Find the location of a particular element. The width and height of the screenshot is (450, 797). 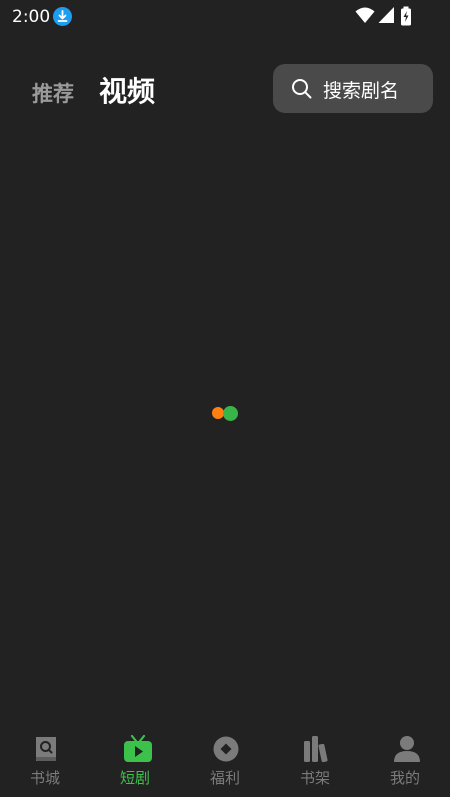

search-box: 搜索剧名 is located at coordinates (353, 88).